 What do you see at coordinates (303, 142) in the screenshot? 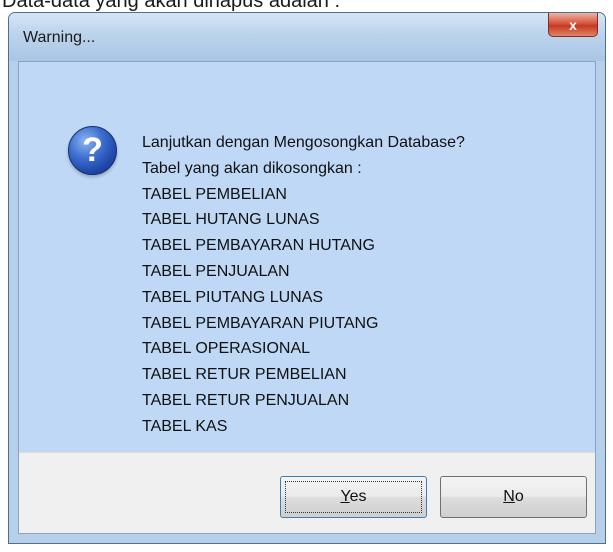
I see `message-line: Lanjutkan dengan Mengosongkan Database?` at bounding box center [303, 142].